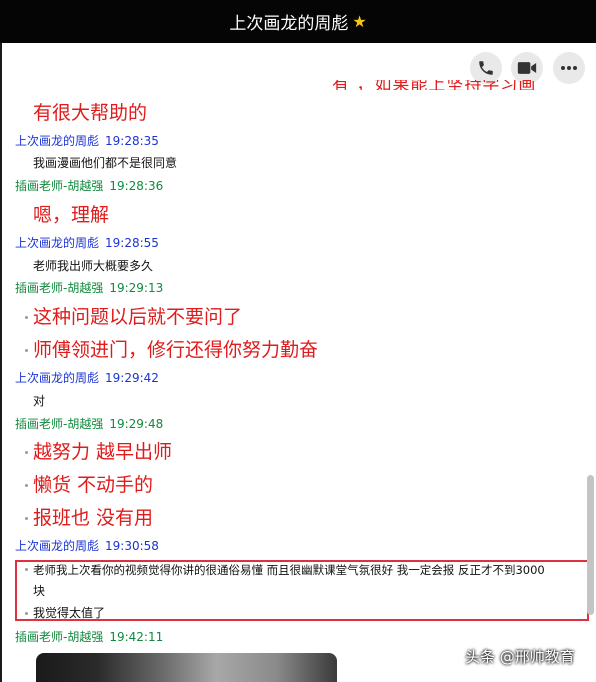 Image resolution: width=596 pixels, height=682 pixels. Describe the element at coordinates (176, 350) in the screenshot. I see `message-text: 师傅领进门，修行还得你努力勤奋` at that location.